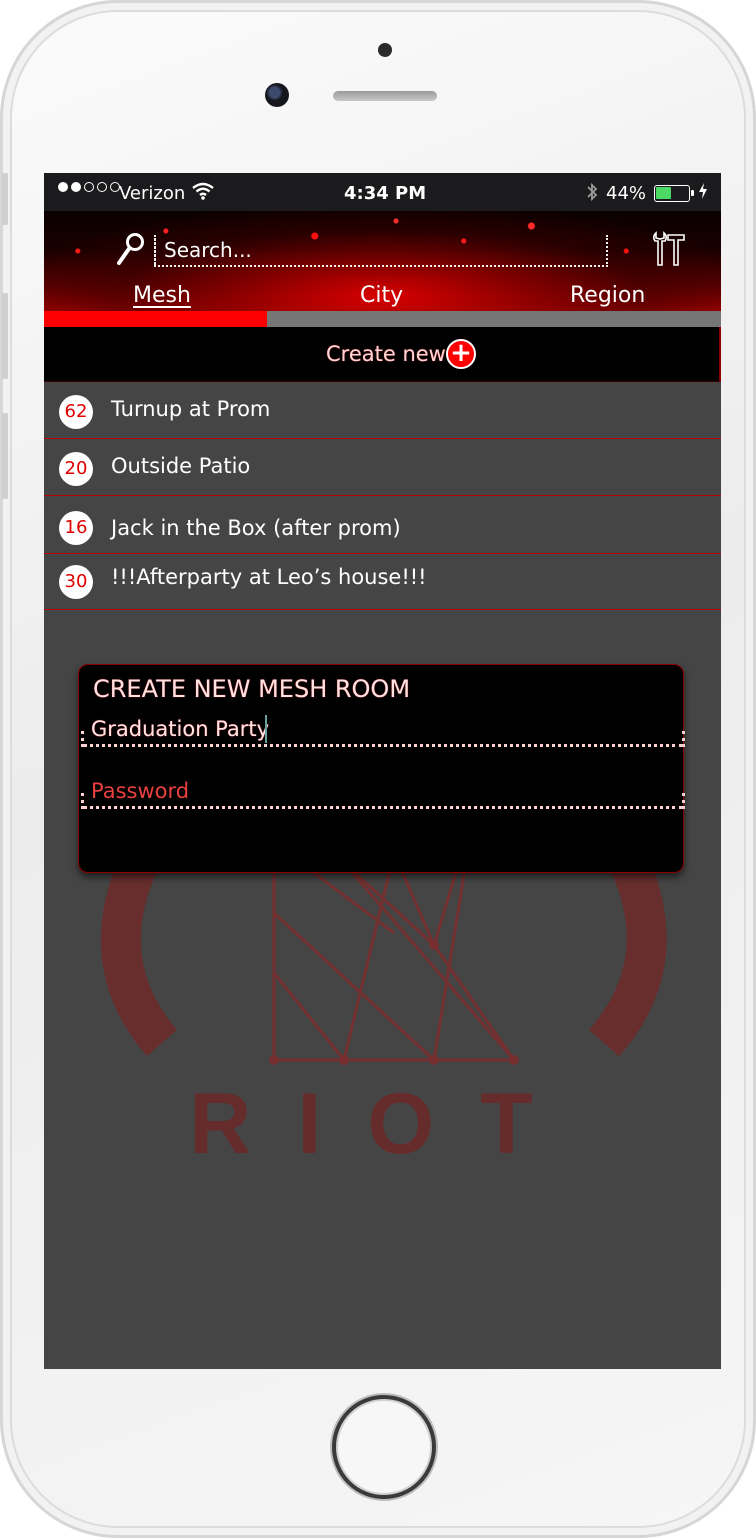 Image resolution: width=756 pixels, height=1538 pixels. I want to click on bluetooth-icon, so click(592, 194).